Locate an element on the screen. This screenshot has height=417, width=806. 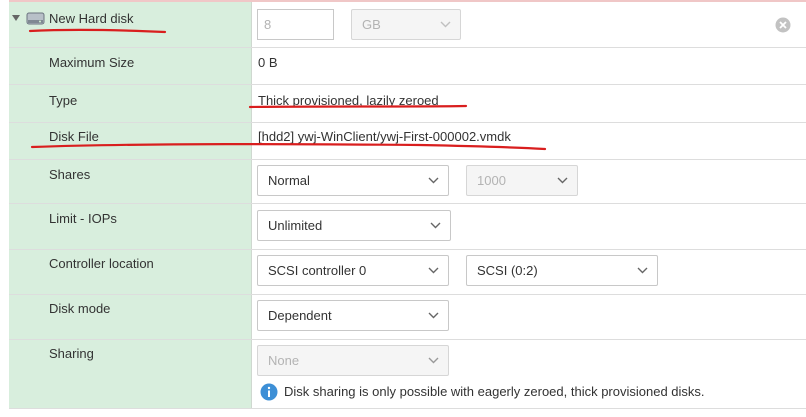
disk-size-unit-select: GB is located at coordinates (406, 24).